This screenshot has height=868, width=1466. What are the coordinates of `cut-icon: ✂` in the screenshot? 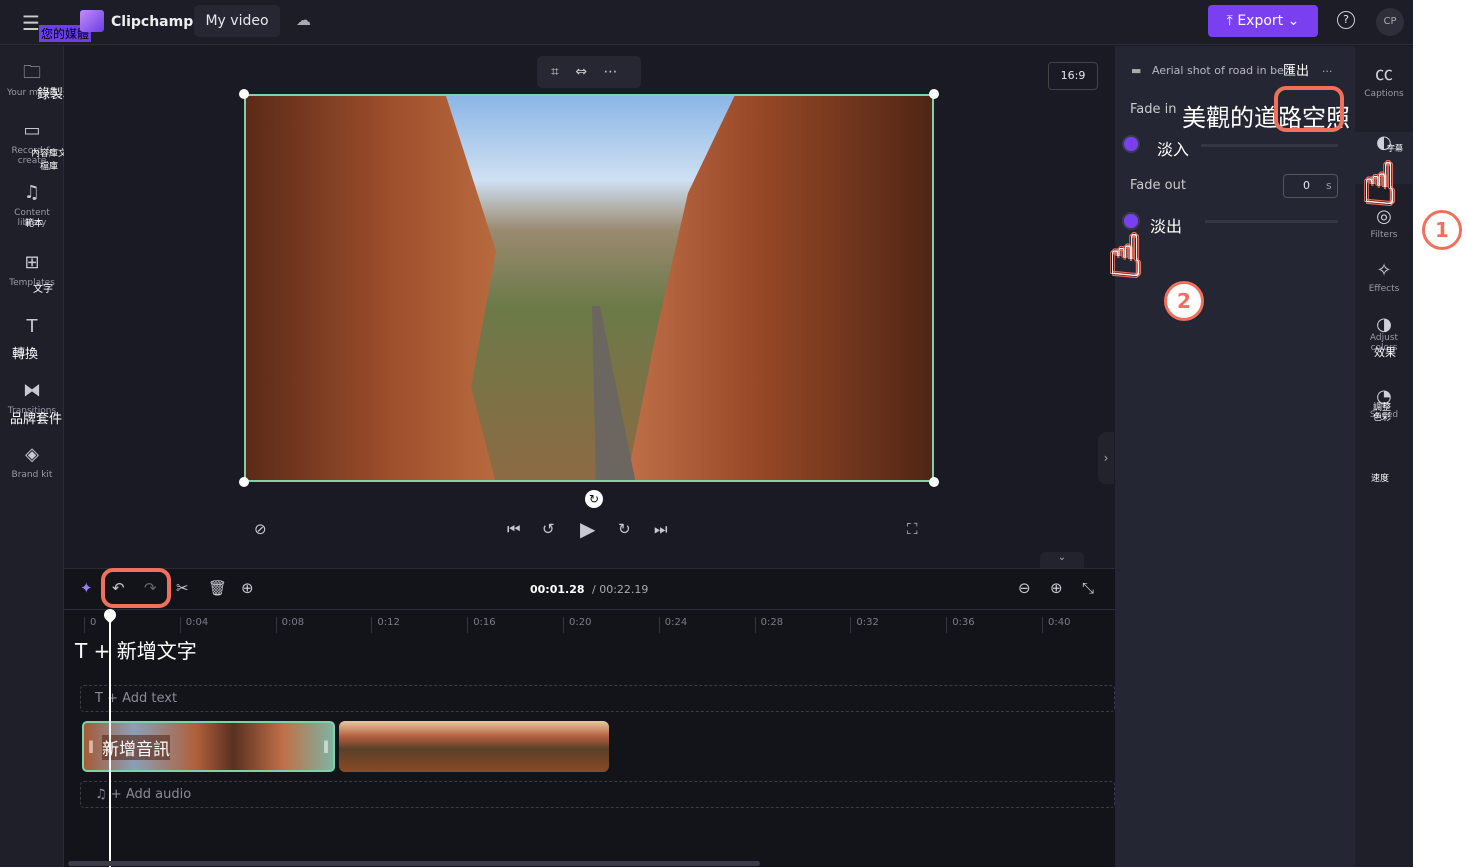 It's located at (182, 588).